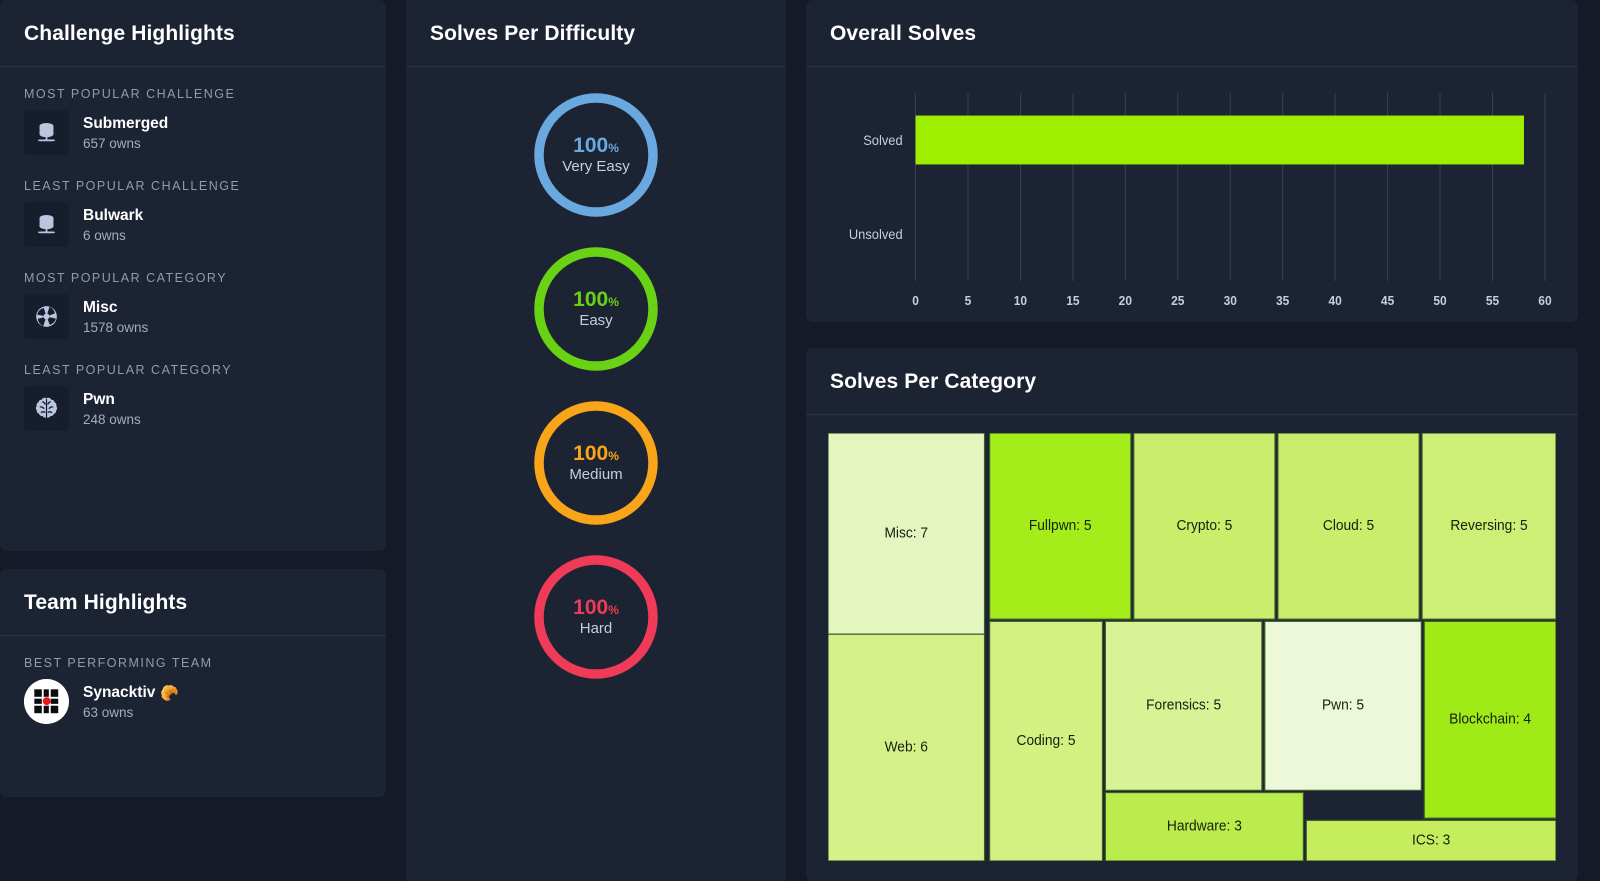 The height and width of the screenshot is (881, 1600). I want to click on donut-center: 100% Hard, so click(596, 617).